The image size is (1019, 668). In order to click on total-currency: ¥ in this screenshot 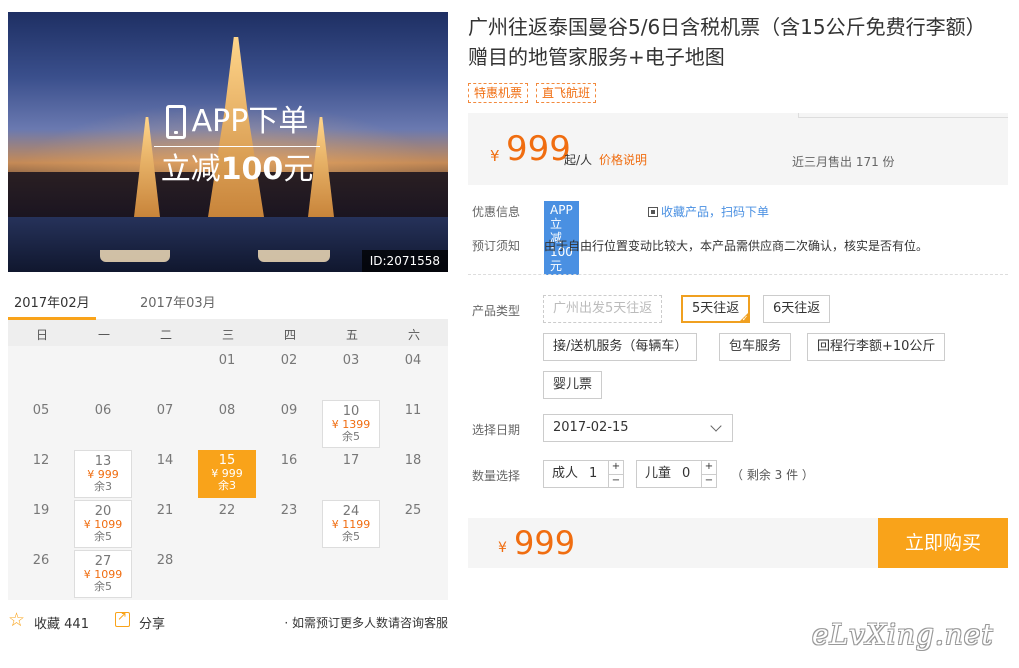, I will do `click(502, 548)`.